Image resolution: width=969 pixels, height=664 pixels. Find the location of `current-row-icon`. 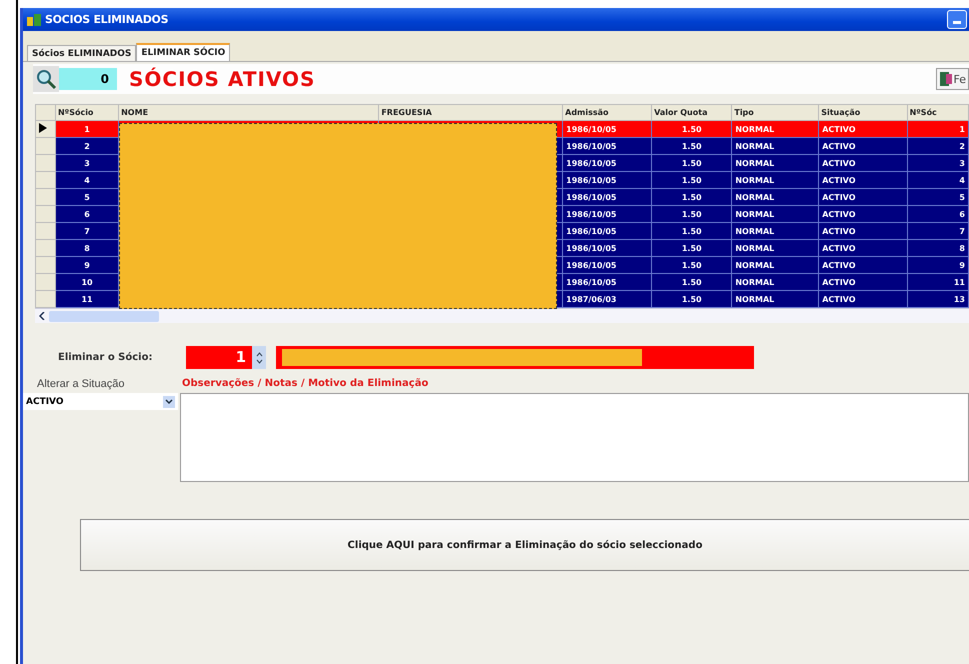

current-row-icon is located at coordinates (43, 128).